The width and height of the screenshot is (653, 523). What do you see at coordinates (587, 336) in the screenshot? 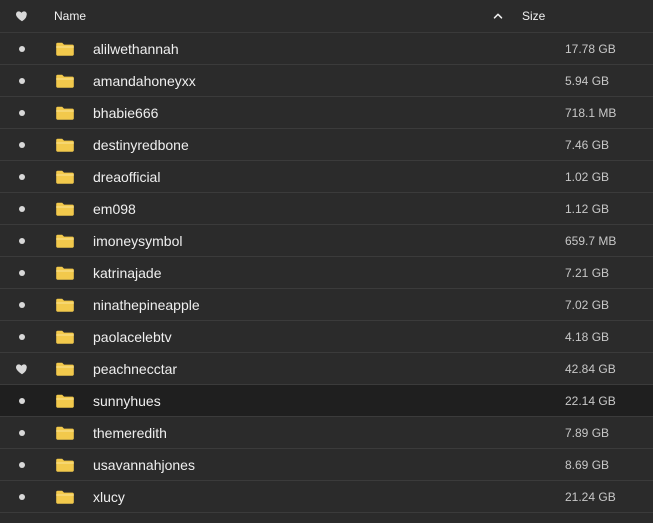
I see `folder-size: 4.18 GB` at bounding box center [587, 336].